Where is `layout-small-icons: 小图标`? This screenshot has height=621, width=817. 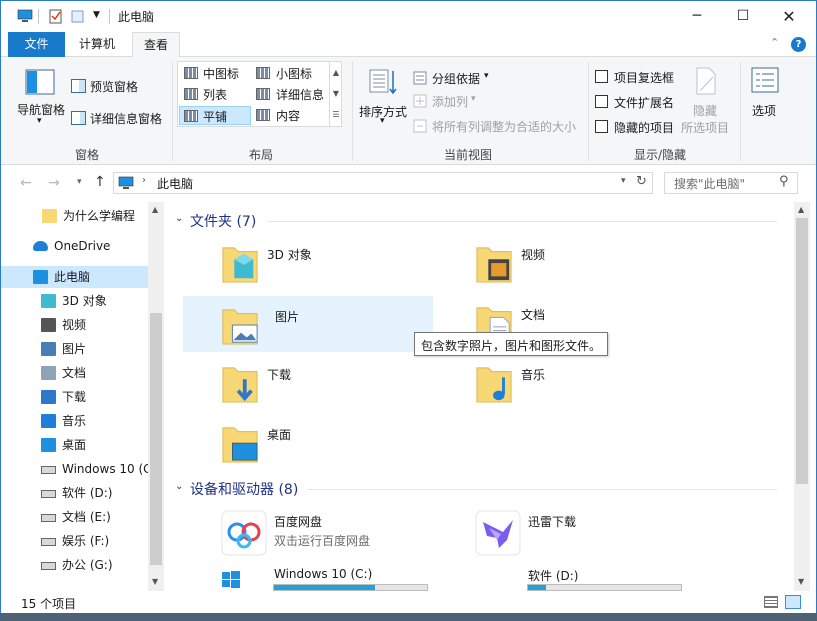
layout-small-icons: 小图标 is located at coordinates (290, 73).